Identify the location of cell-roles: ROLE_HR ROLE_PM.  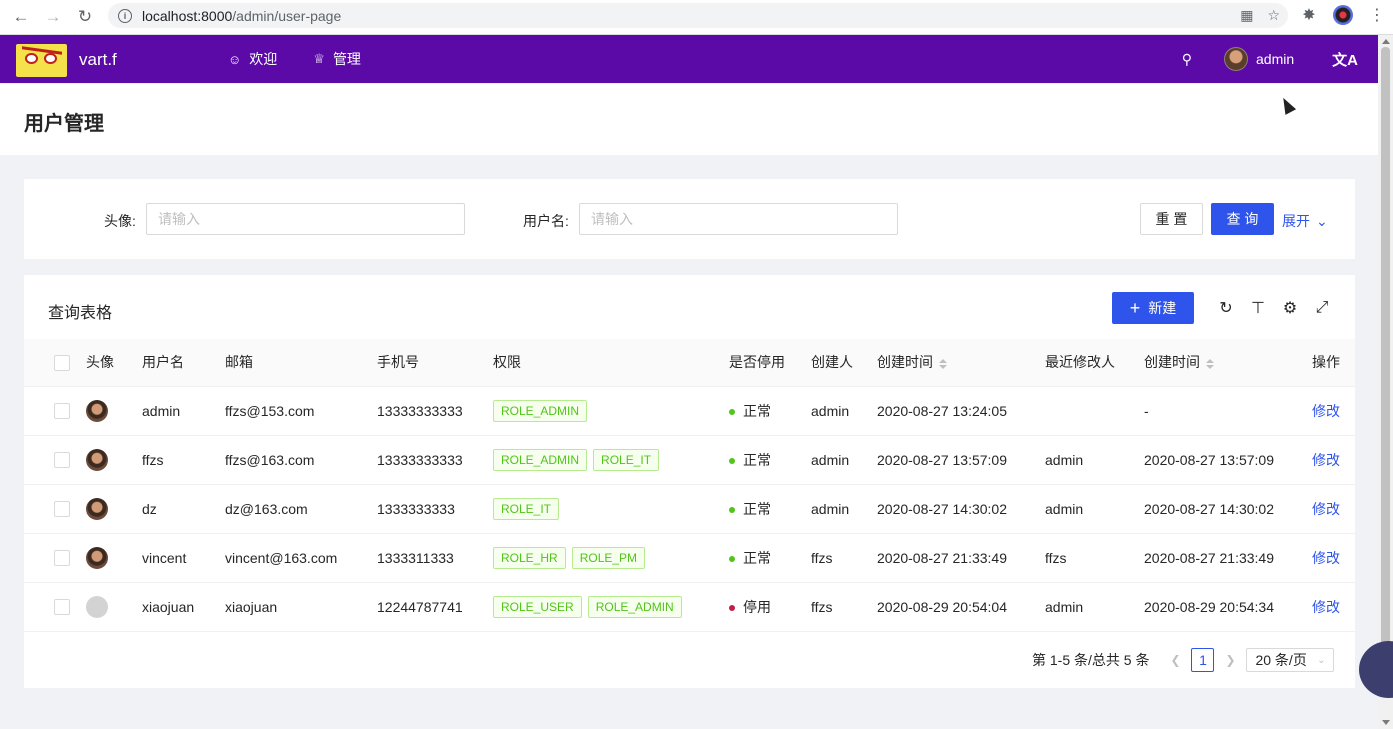
(611, 558).